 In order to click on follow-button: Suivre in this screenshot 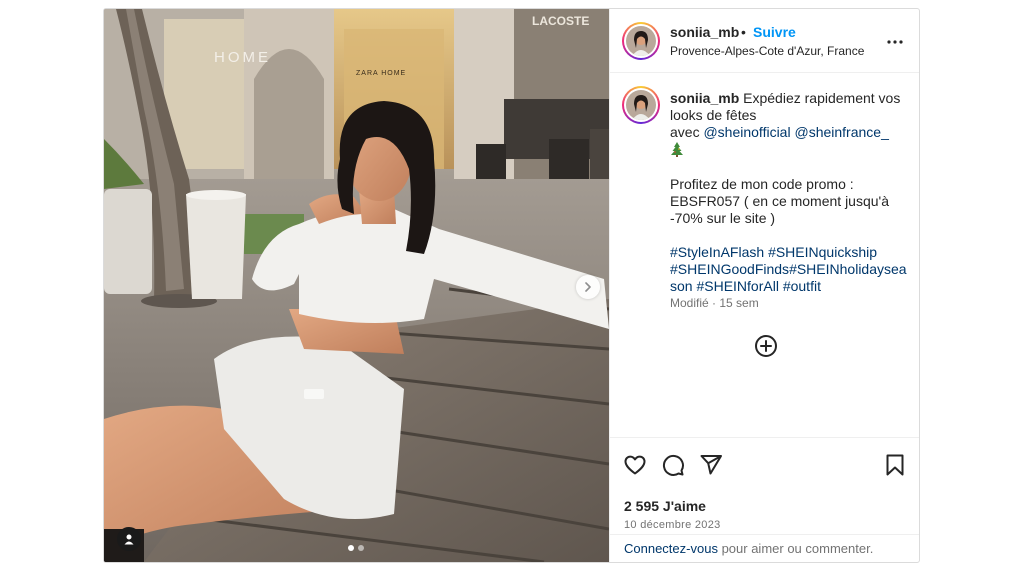, I will do `click(774, 32)`.